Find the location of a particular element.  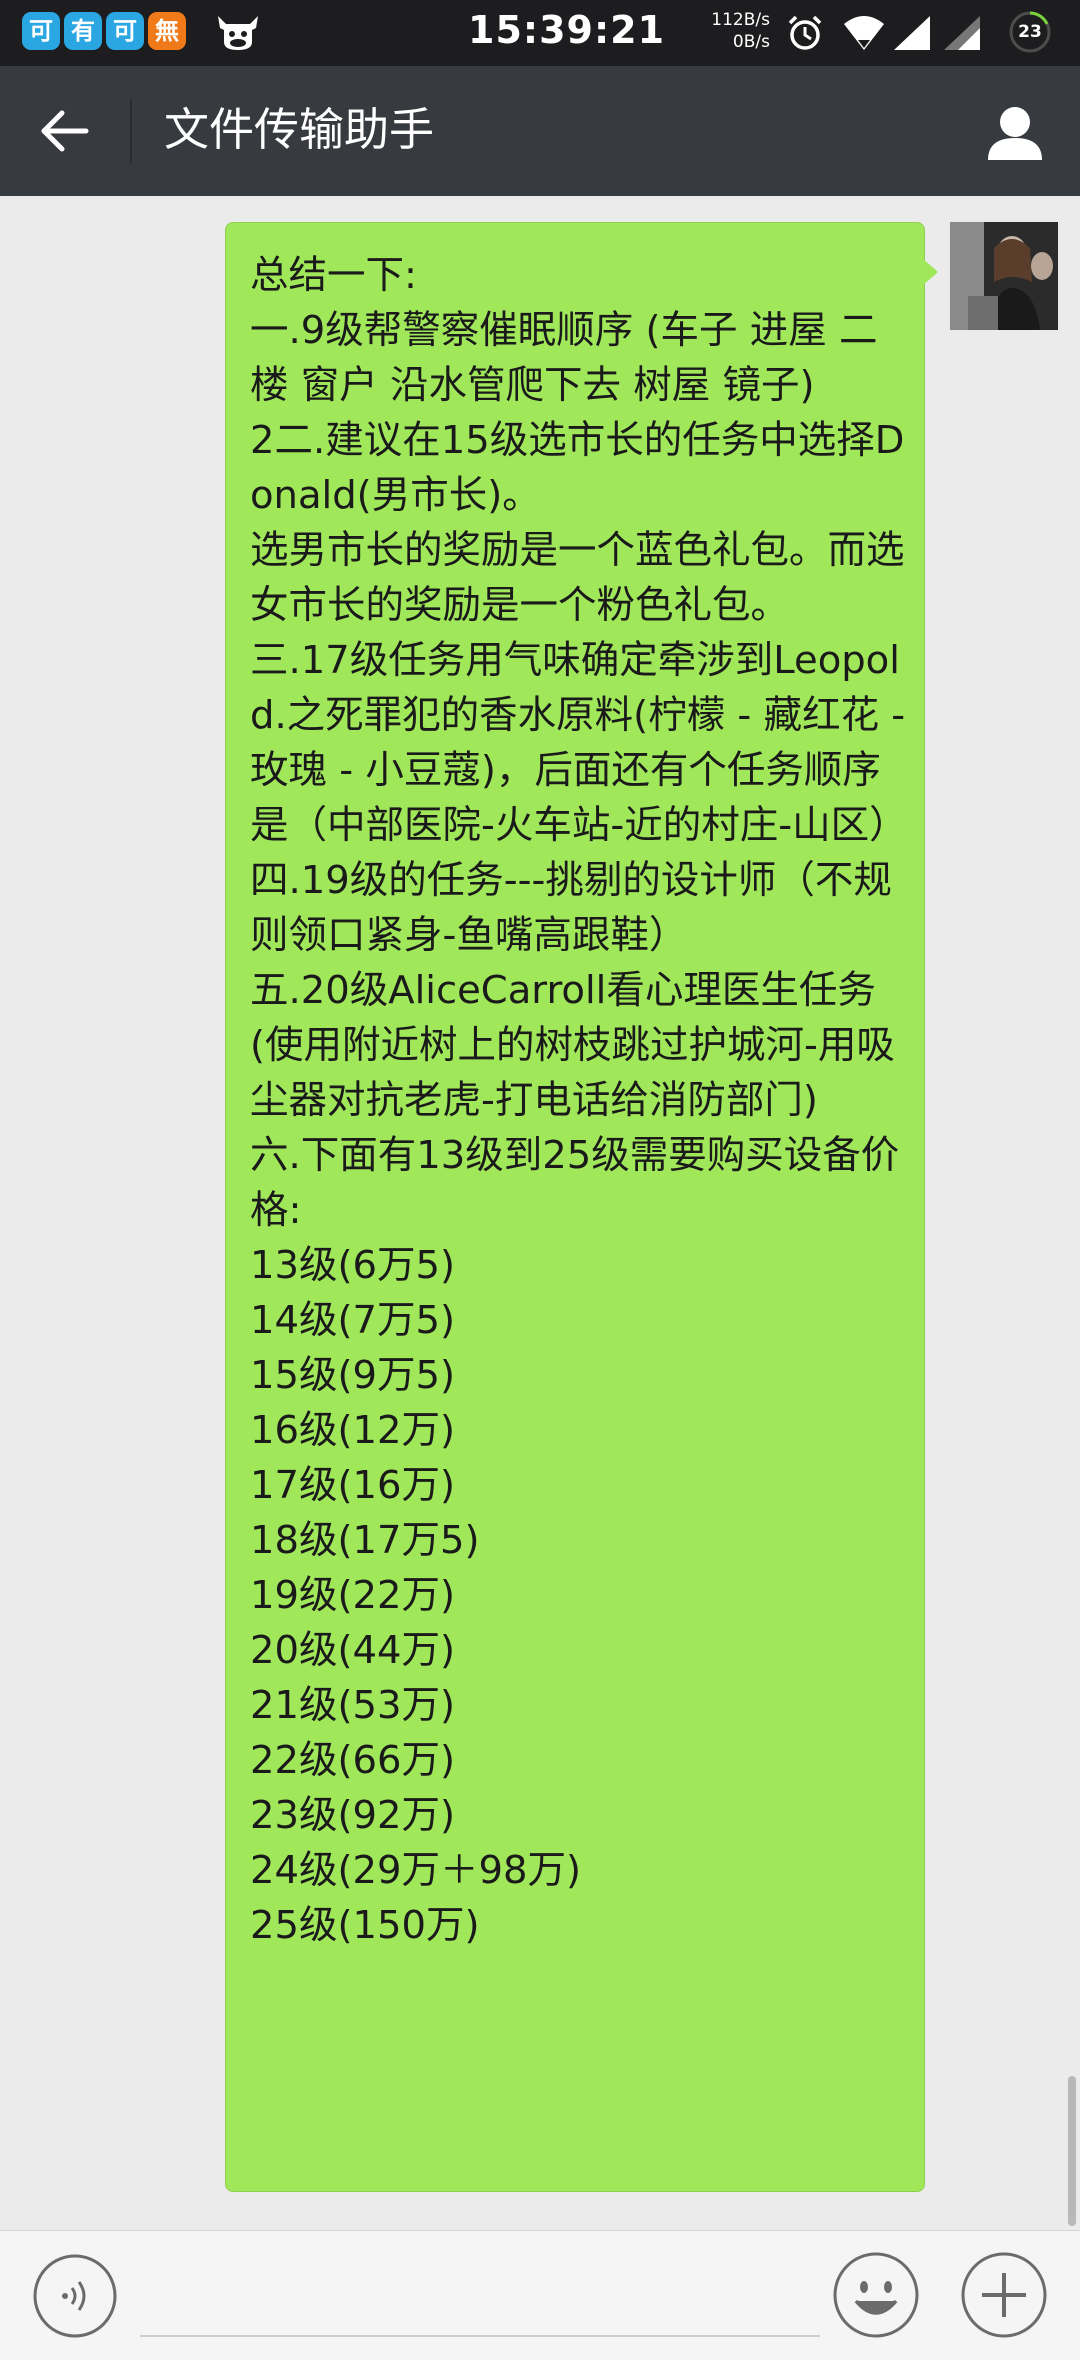

clock-time: 15:39:21 is located at coordinates (567, 30).